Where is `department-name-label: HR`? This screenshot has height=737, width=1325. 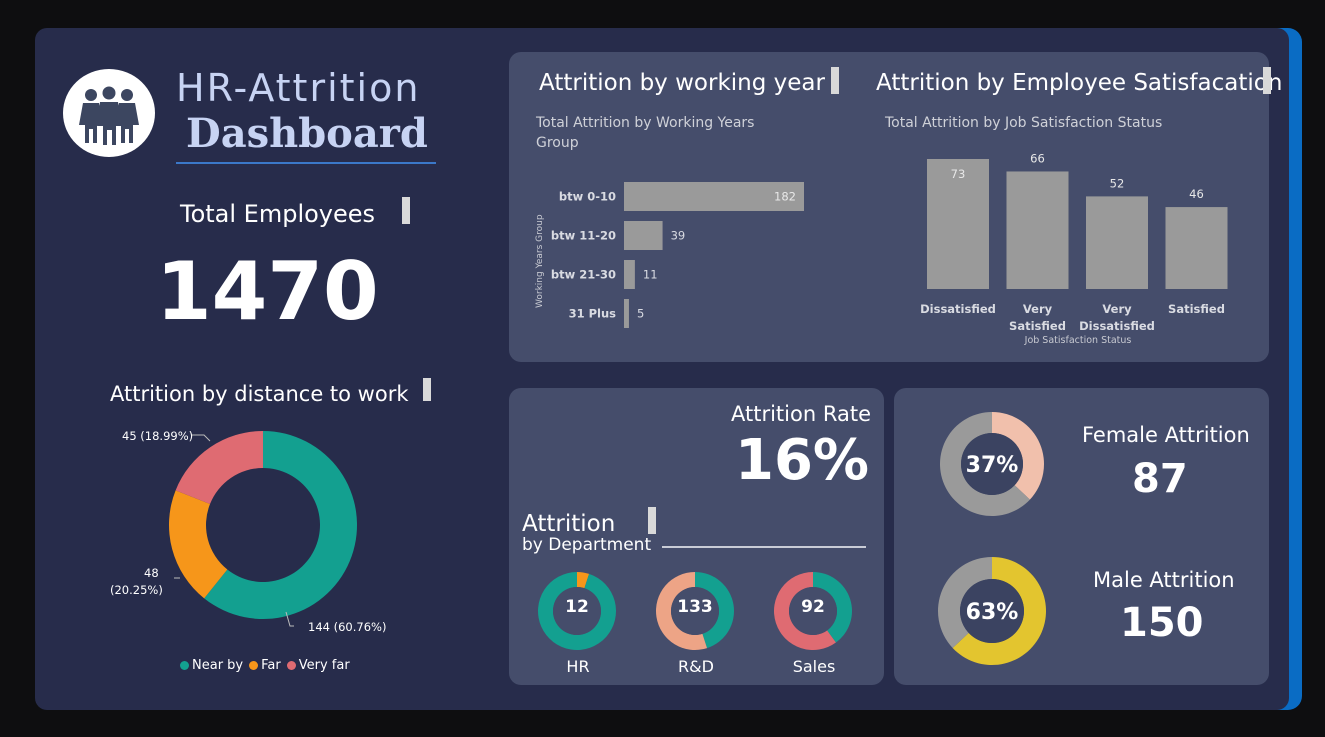 department-name-label: HR is located at coordinates (577, 666).